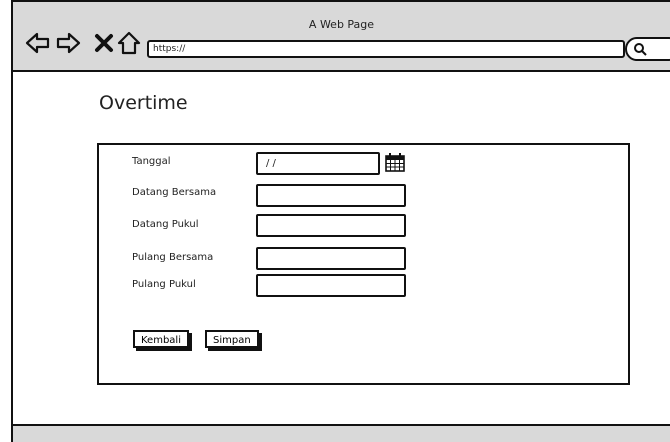  Describe the element at coordinates (165, 224) in the screenshot. I see `datang-pukul-label: Datang Pukul` at that location.